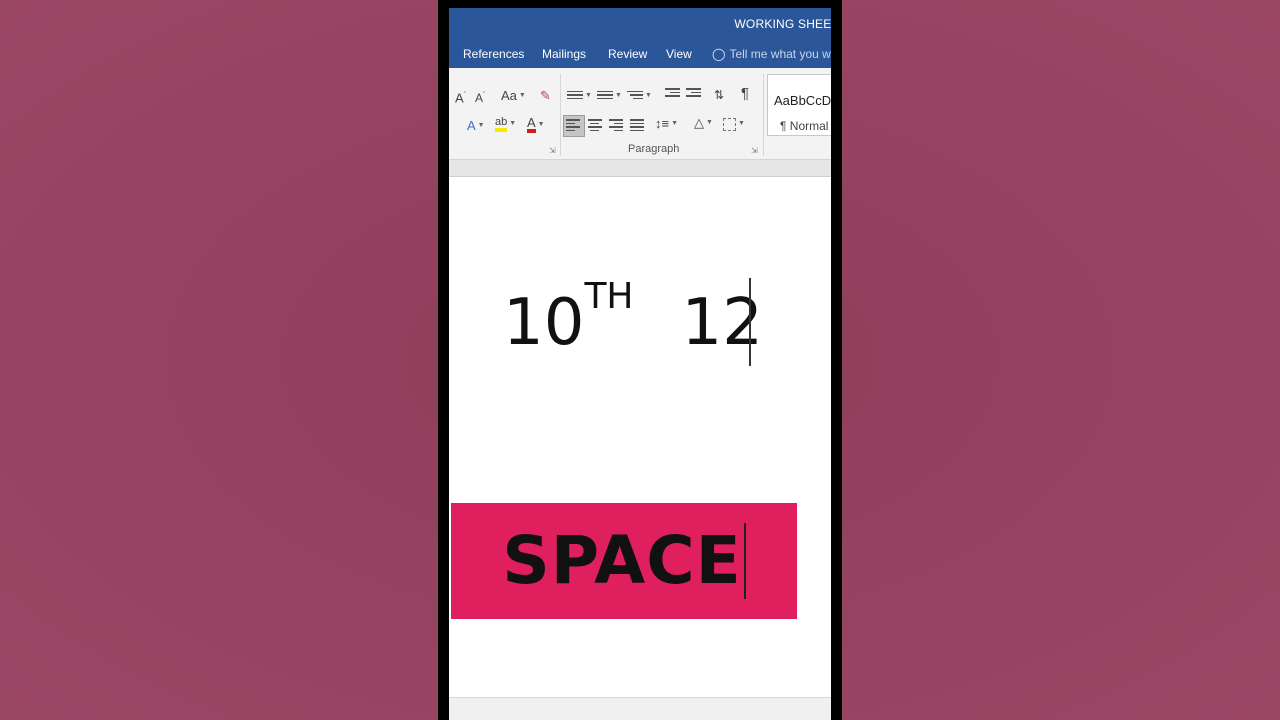 This screenshot has height=720, width=1280. I want to click on text-10: 10, so click(544, 323).